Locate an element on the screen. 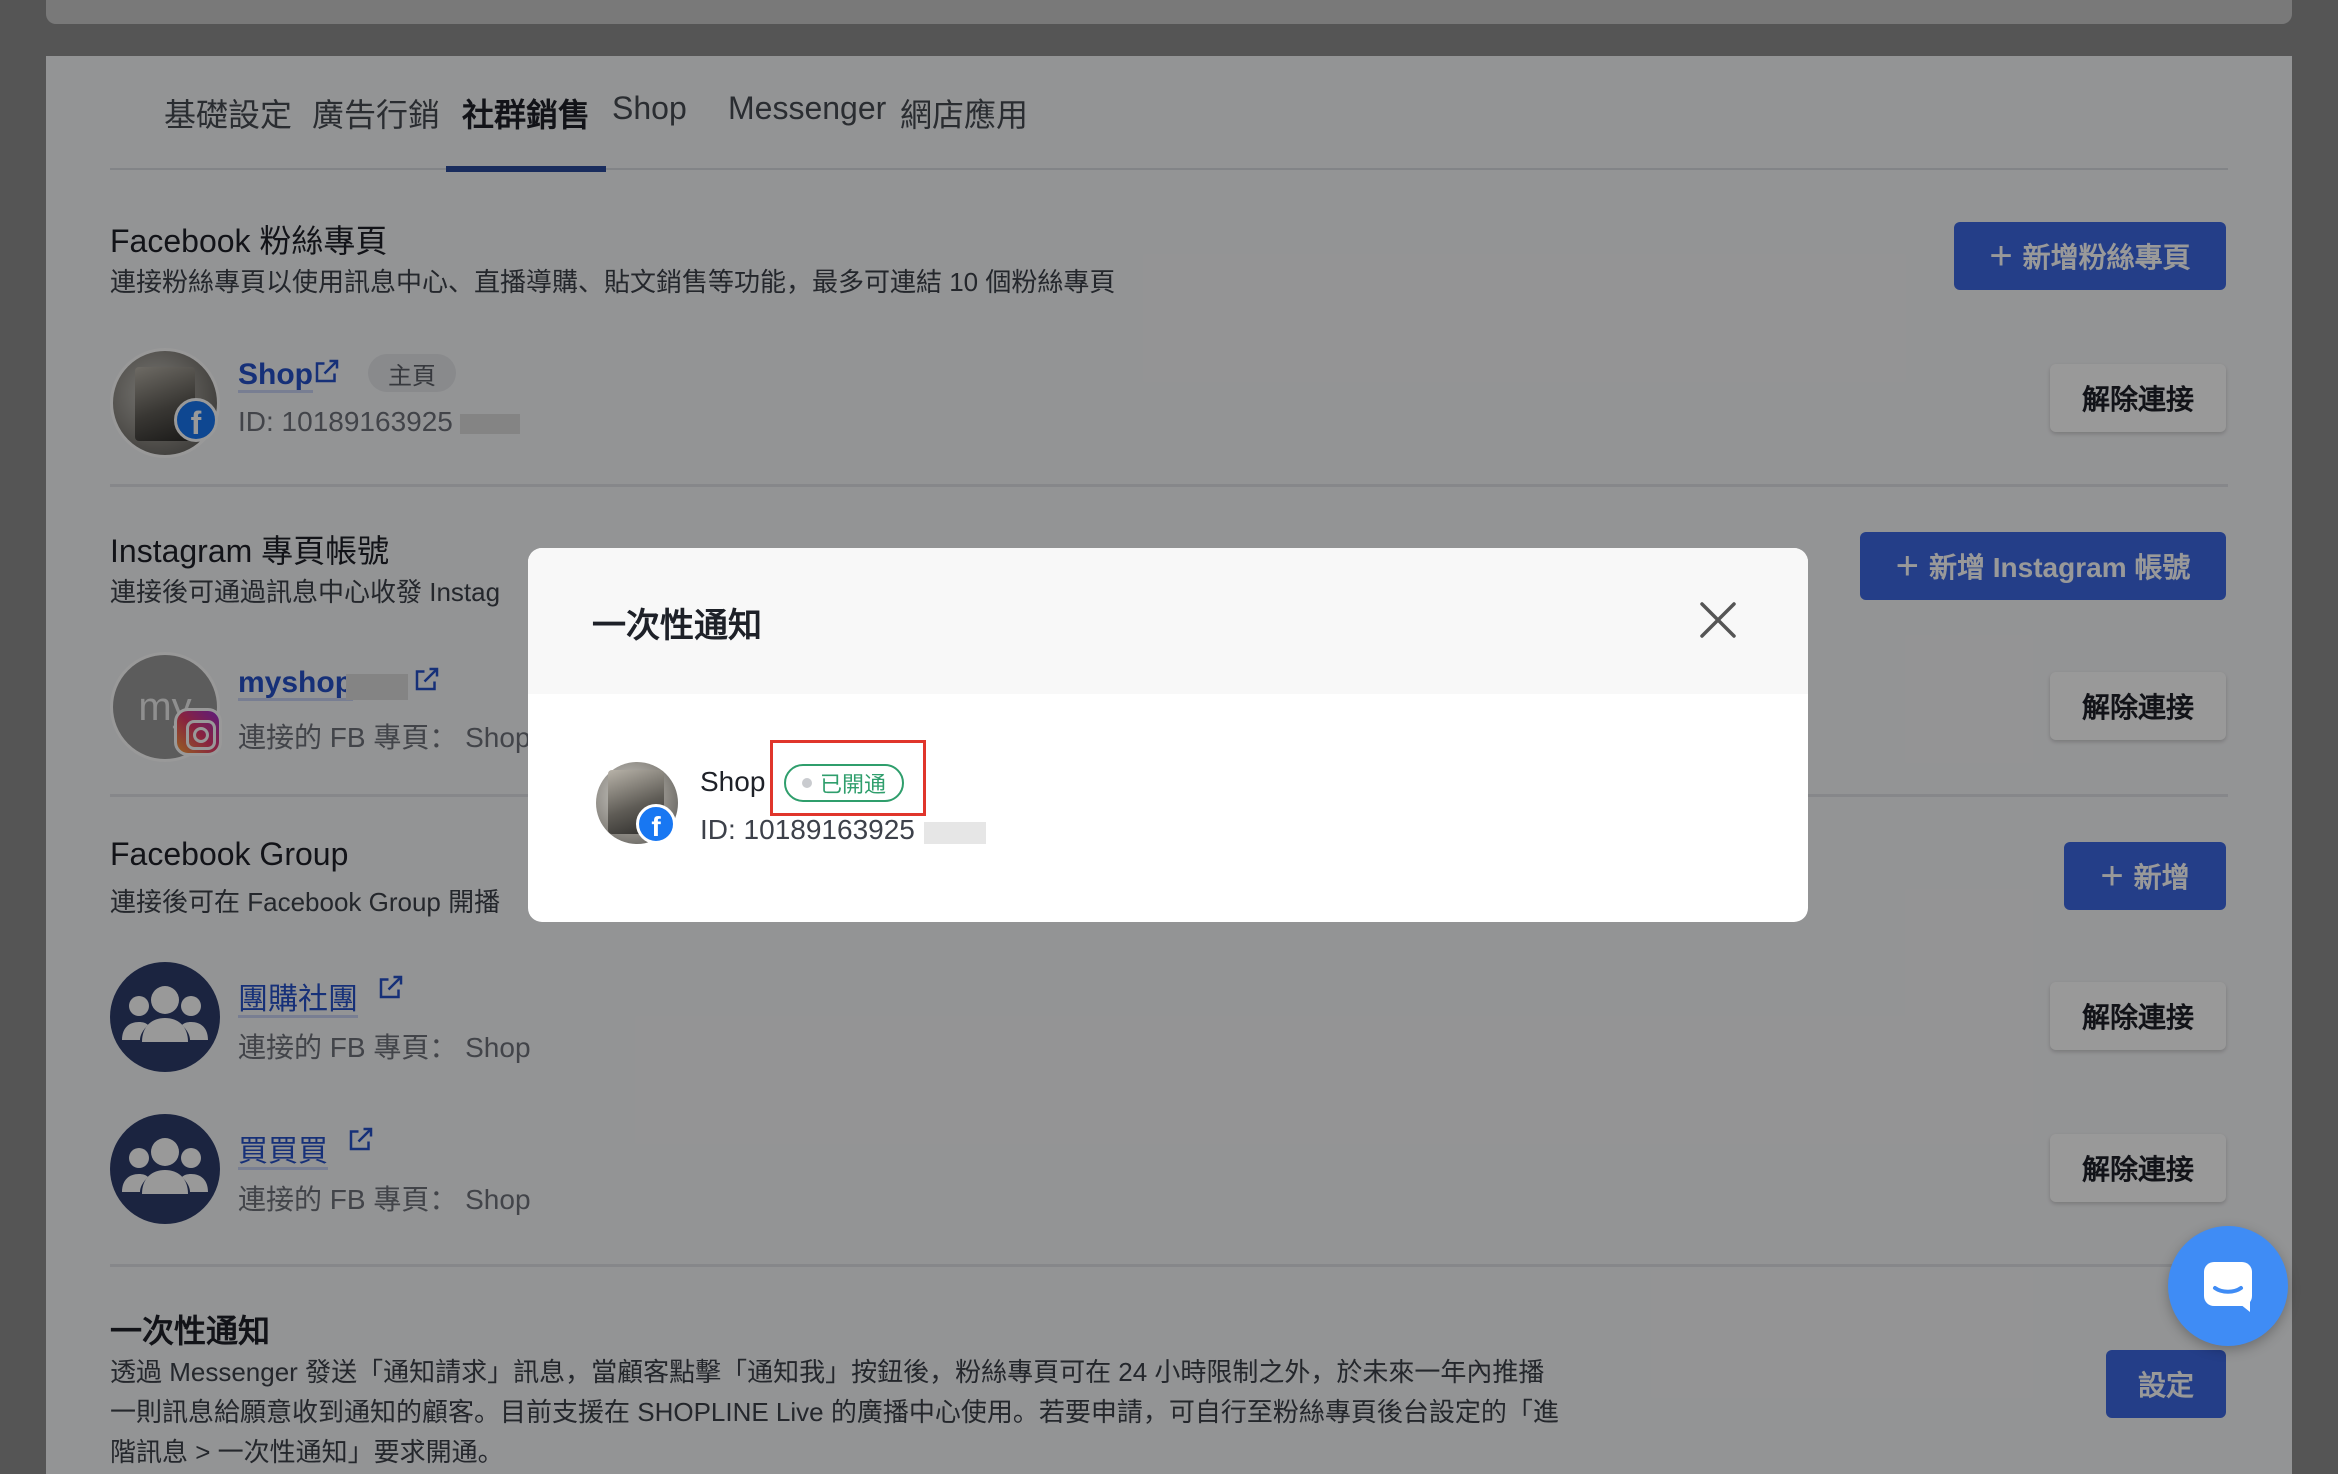 Image resolution: width=2338 pixels, height=1474 pixels. highlight-box is located at coordinates (848, 778).